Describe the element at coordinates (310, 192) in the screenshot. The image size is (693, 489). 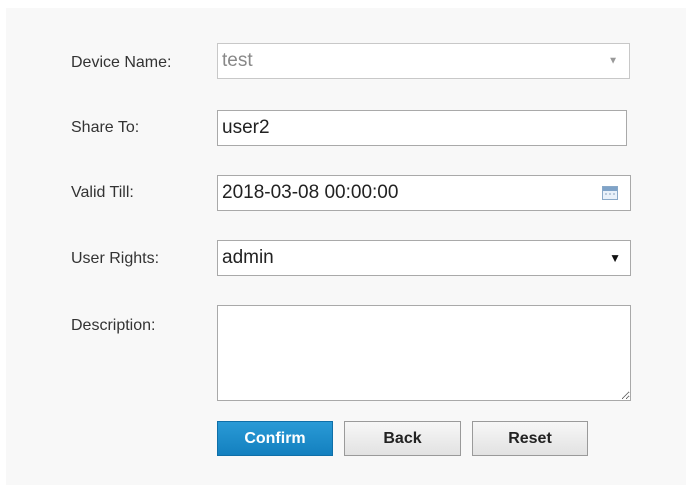
I see `valid-till-value: 2018-03-08 00:00:00` at that location.